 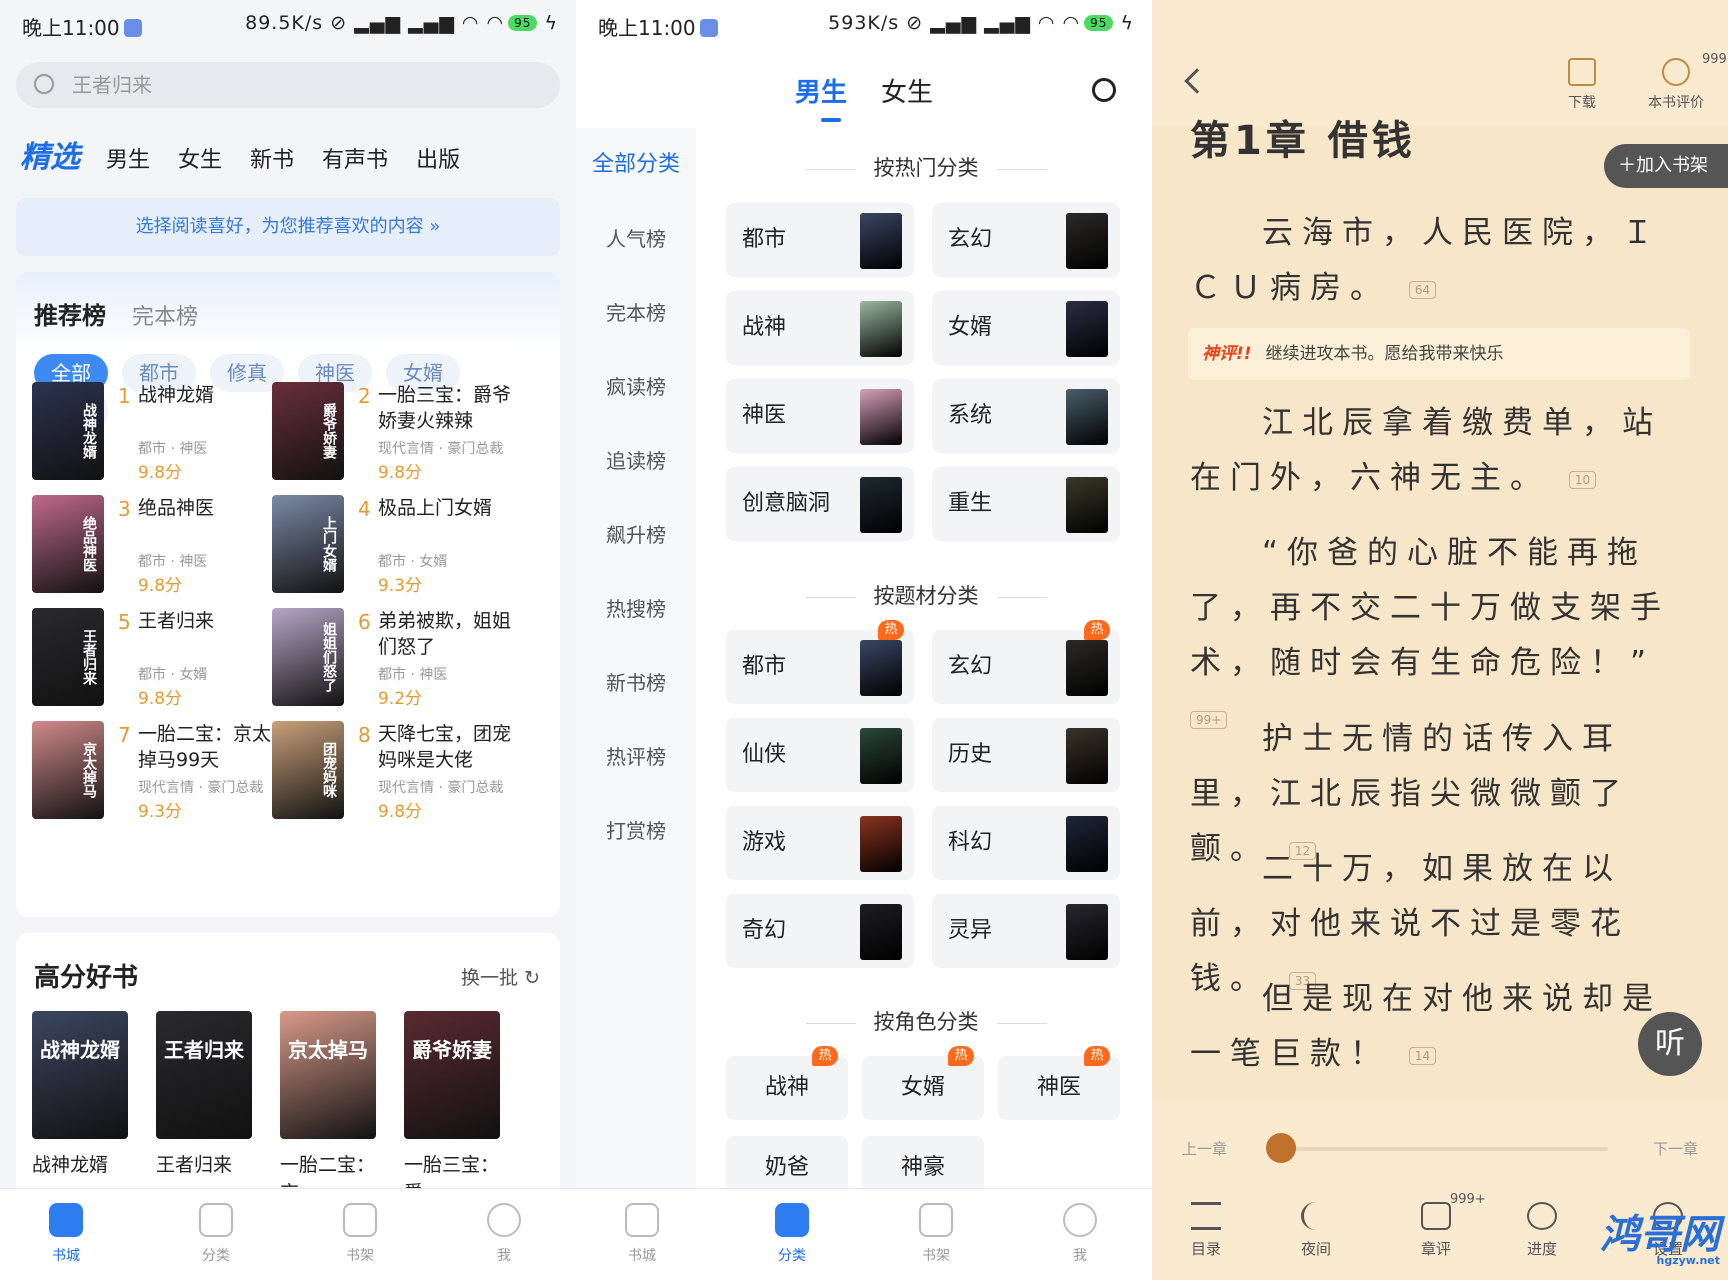 What do you see at coordinates (1670, 1044) in the screenshot?
I see `listen-button: 听` at bounding box center [1670, 1044].